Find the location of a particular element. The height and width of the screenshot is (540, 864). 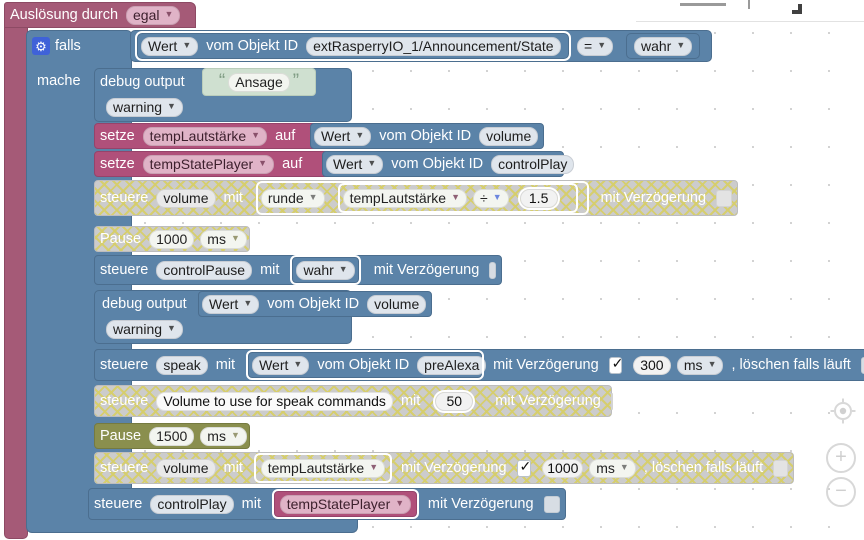

control-label-2: steuere is located at coordinates (124, 270).